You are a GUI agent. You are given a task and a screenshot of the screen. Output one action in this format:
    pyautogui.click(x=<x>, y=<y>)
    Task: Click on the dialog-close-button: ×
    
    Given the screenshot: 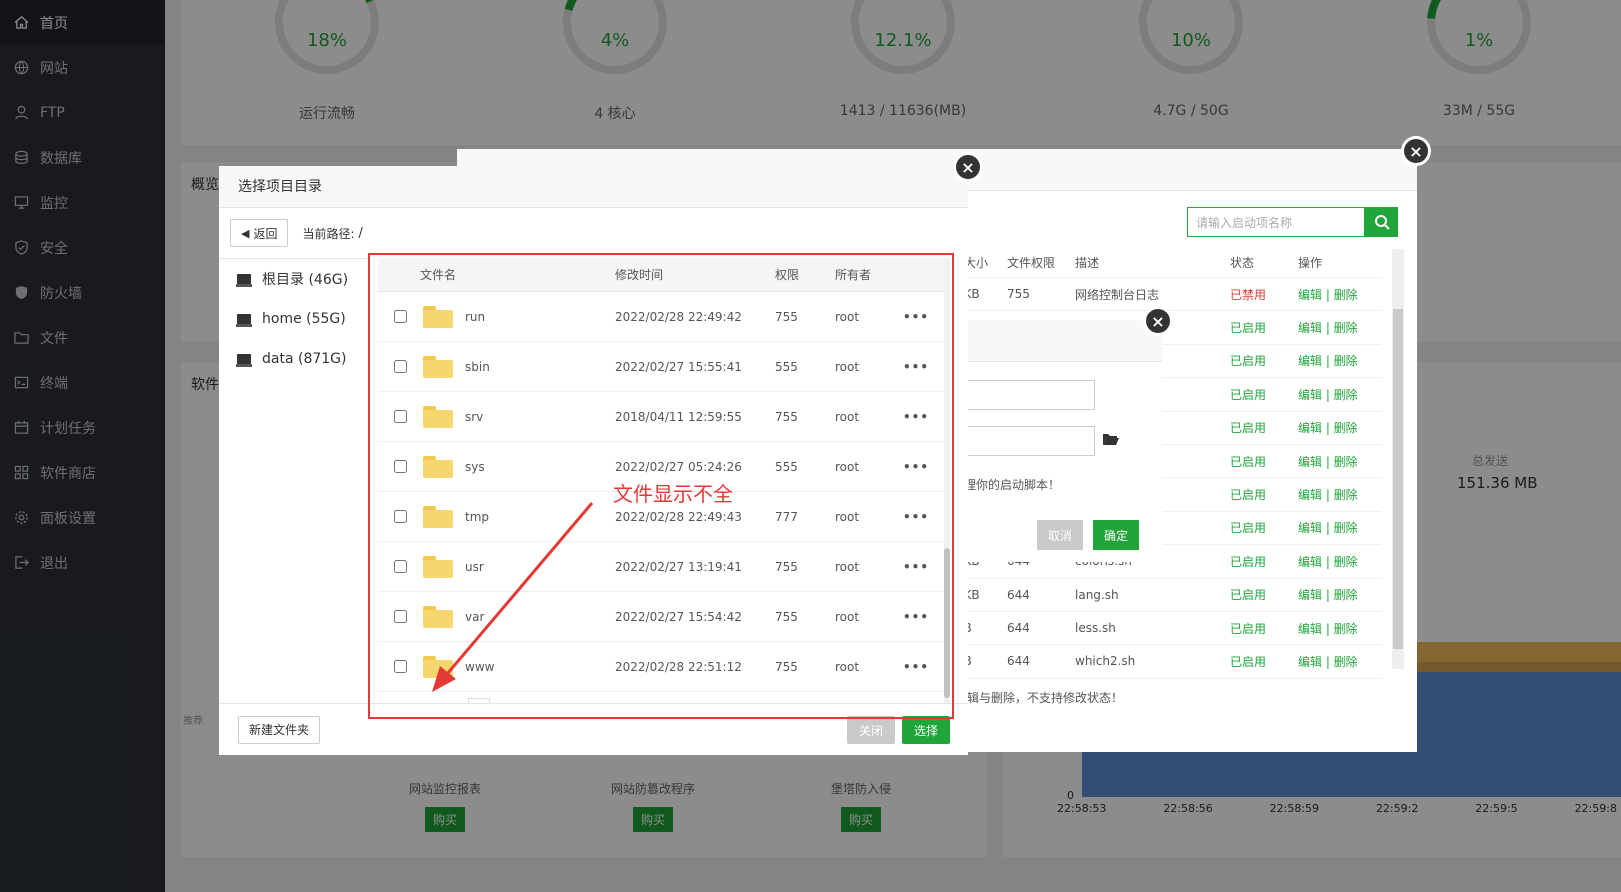 What is the action you would take?
    pyautogui.click(x=968, y=167)
    